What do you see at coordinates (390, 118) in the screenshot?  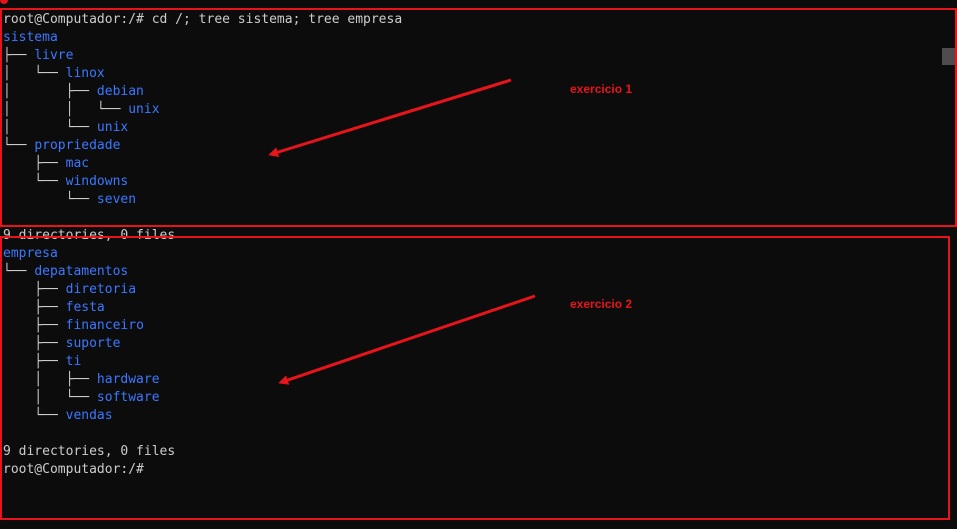 I see `exercise-1-arrow` at bounding box center [390, 118].